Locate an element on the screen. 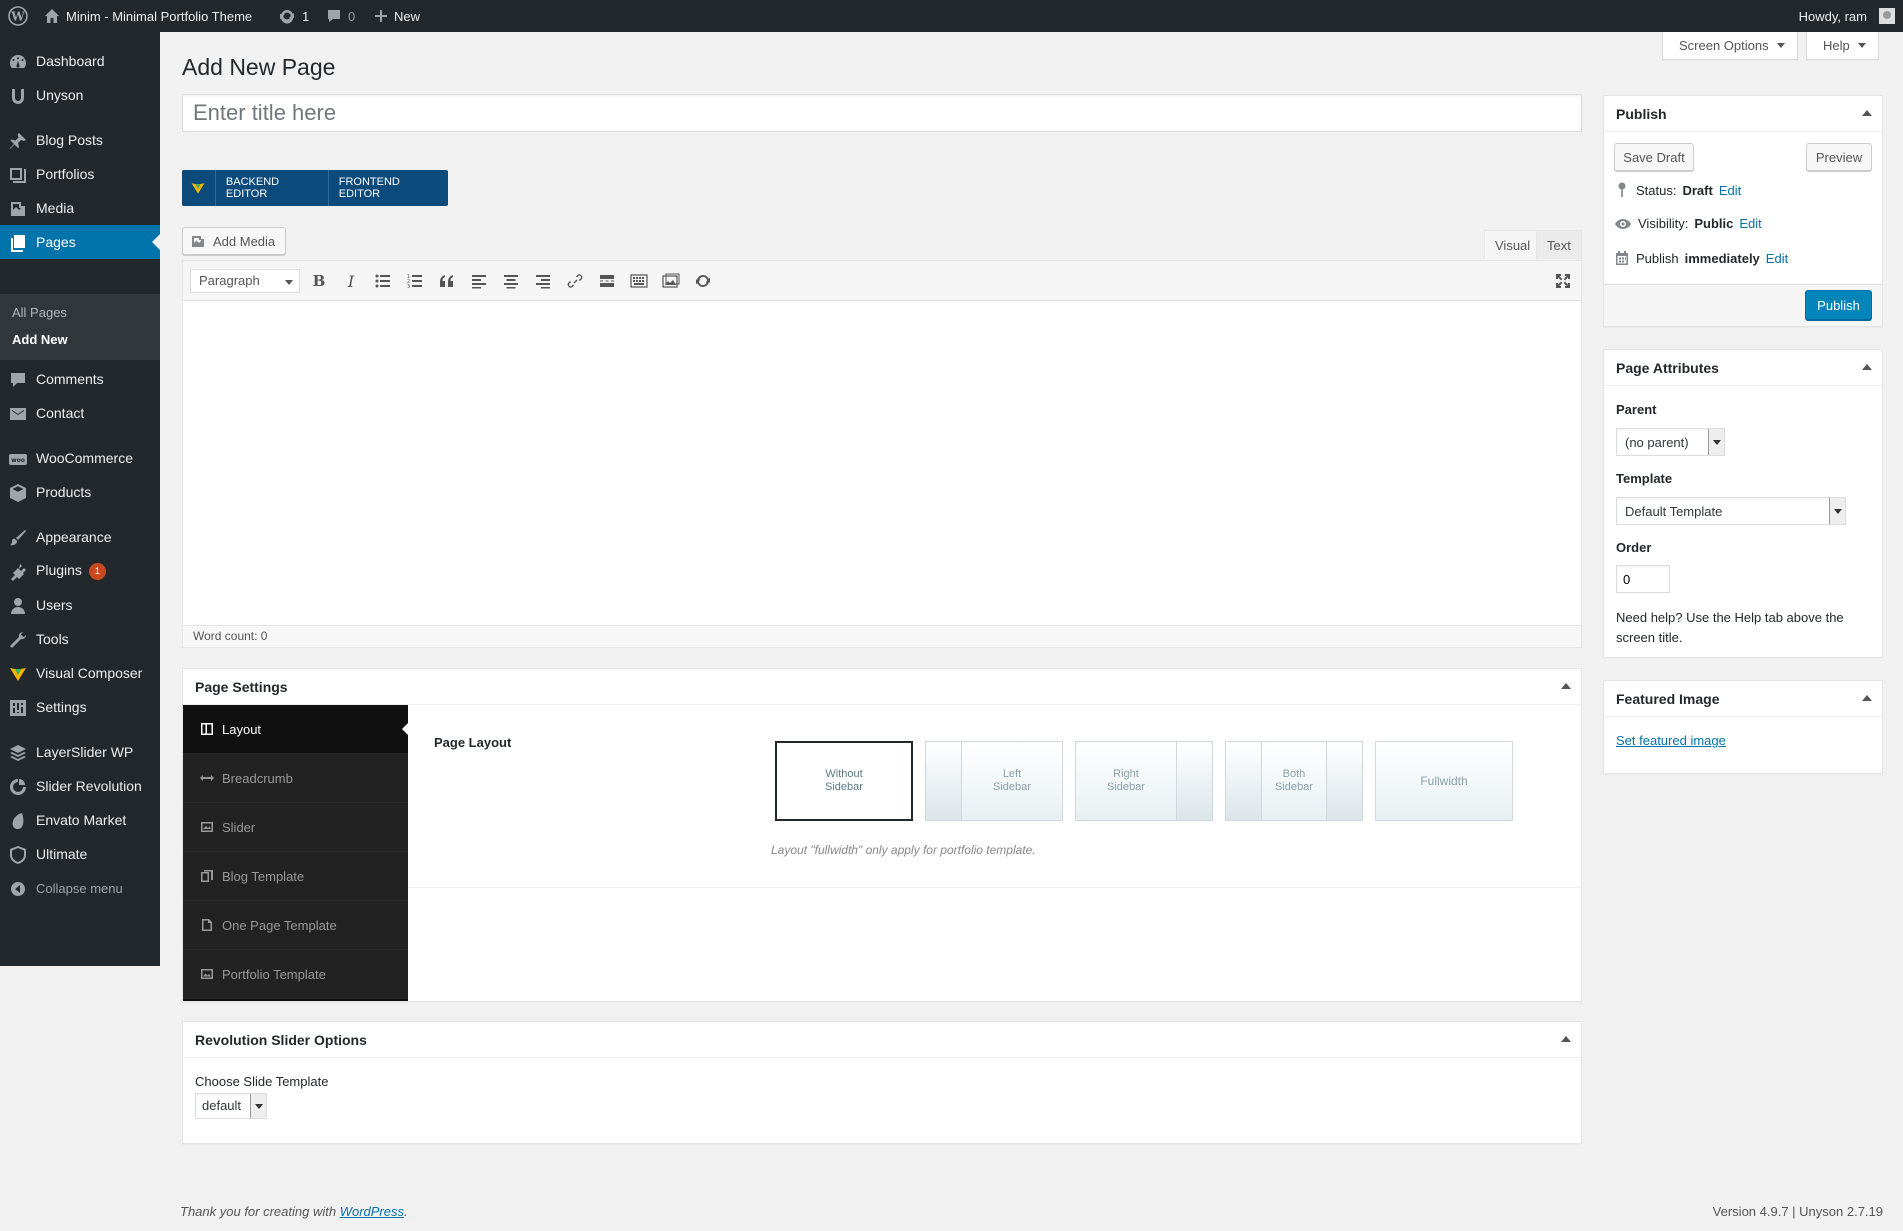  site-name-link: Minim - Minimal Portfolio Theme is located at coordinates (148, 16).